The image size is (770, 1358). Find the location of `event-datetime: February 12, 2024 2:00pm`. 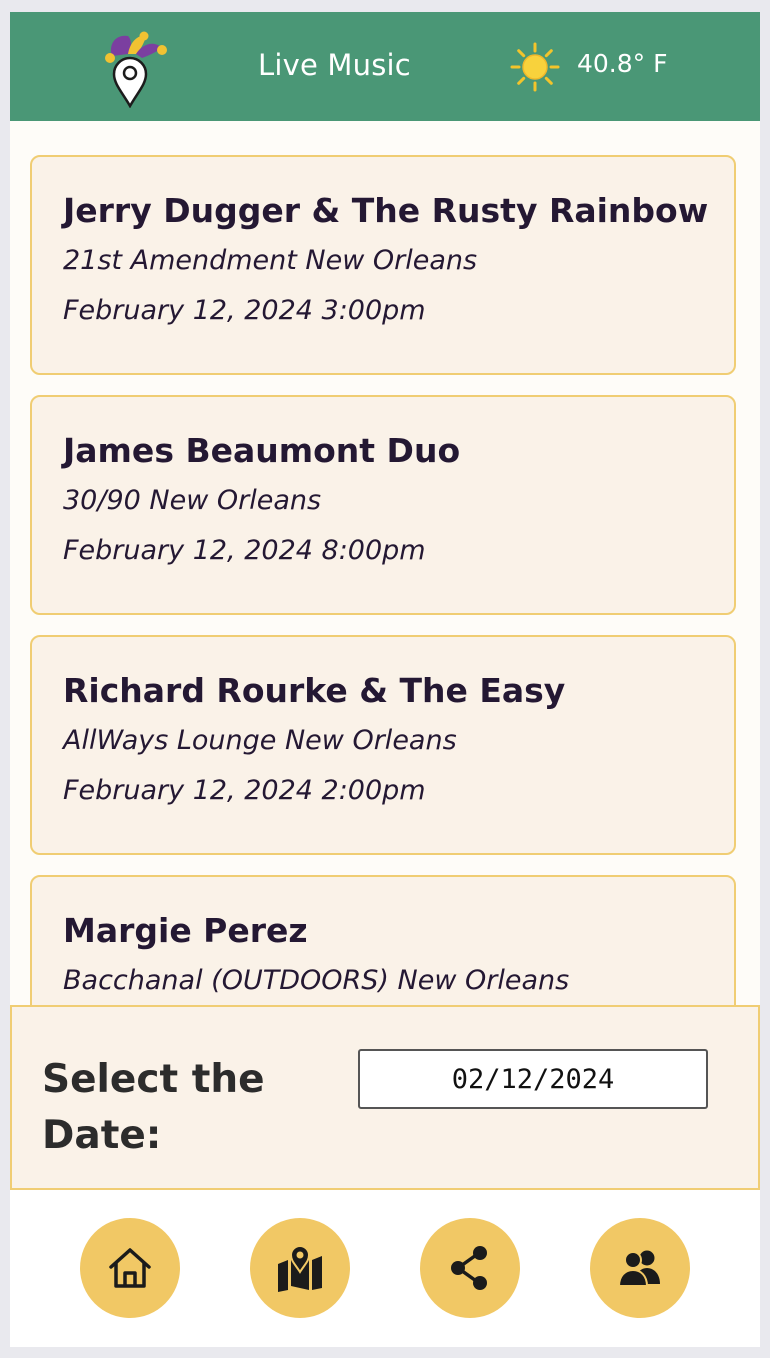

event-datetime: February 12, 2024 2:00pm is located at coordinates (244, 790).